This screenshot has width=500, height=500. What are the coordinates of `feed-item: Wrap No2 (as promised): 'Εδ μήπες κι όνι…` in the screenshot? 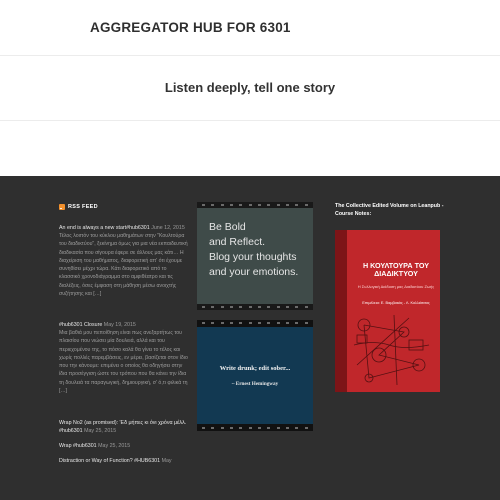 It's located at (124, 427).